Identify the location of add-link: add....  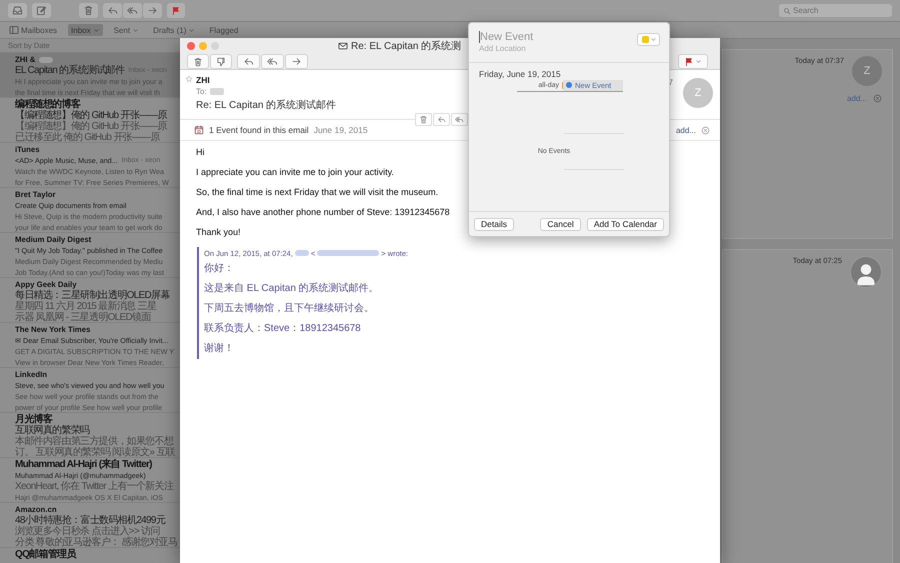
(686, 130).